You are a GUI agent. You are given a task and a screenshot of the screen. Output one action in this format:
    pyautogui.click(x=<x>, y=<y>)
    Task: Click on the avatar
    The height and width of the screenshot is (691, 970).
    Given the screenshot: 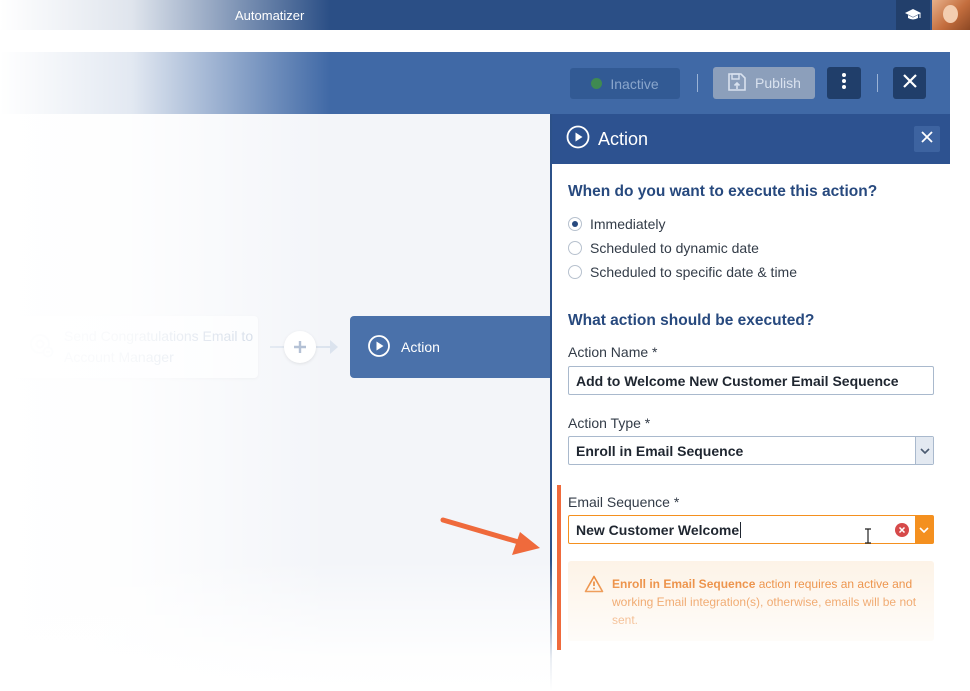 What is the action you would take?
    pyautogui.click(x=951, y=15)
    